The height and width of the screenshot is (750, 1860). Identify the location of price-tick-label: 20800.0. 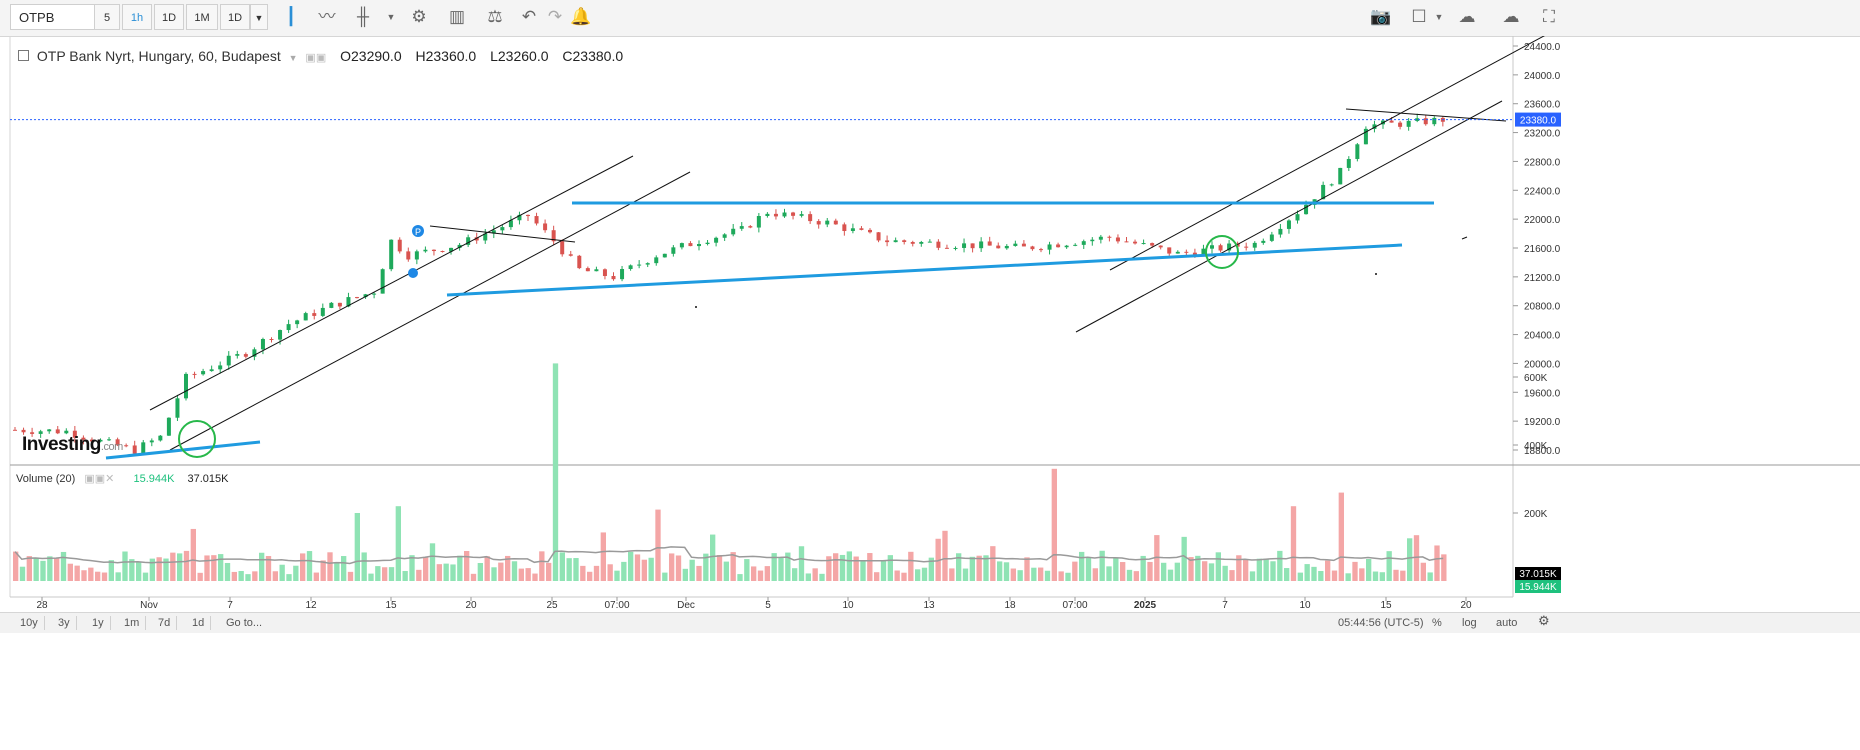
(1542, 307).